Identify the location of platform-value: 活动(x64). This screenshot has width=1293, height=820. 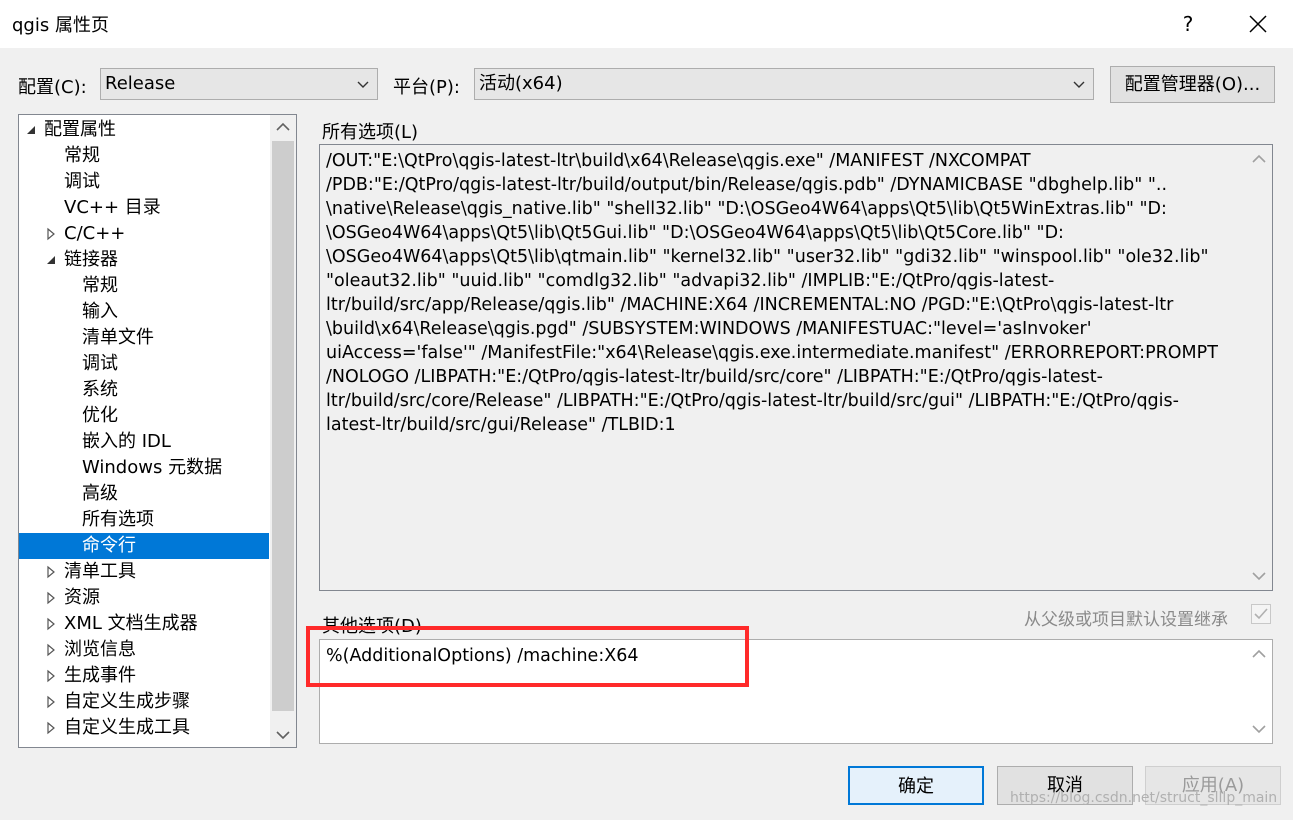
(521, 83).